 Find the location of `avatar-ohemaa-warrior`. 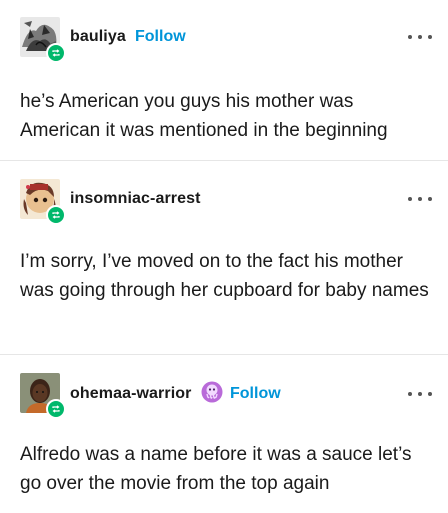

avatar-ohemaa-warrior is located at coordinates (43, 396).